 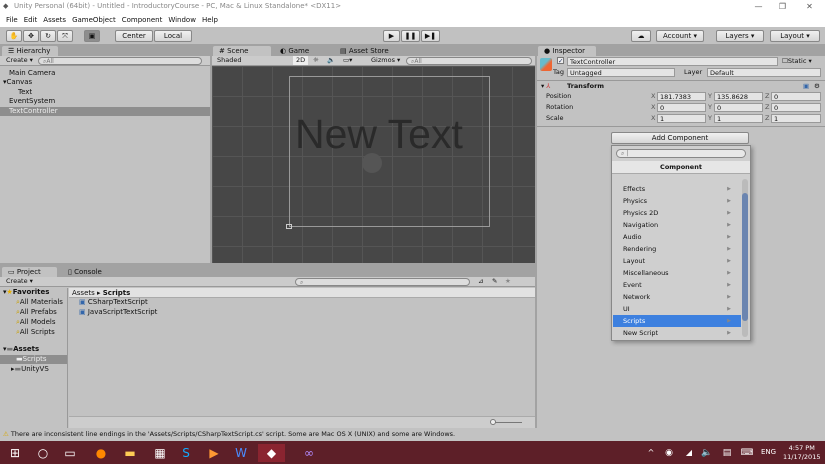 I want to click on language-indicator: ENG, so click(x=768, y=452).